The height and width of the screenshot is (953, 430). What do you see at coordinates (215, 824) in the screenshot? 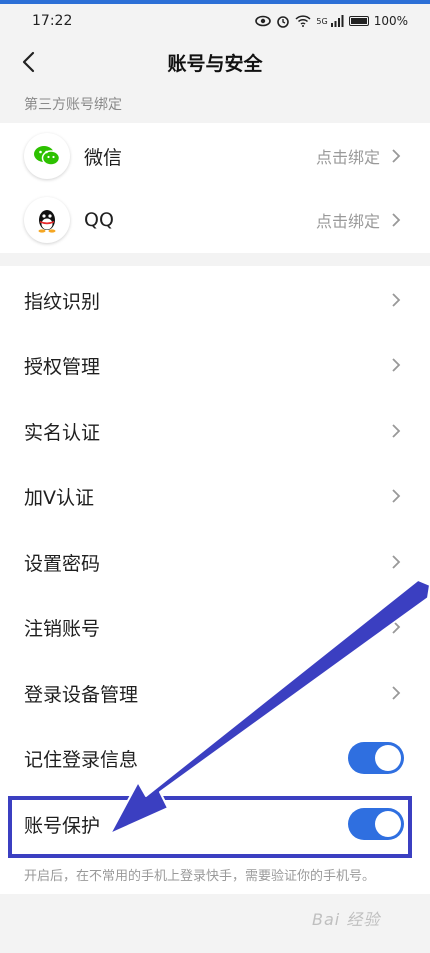
I see `settings-item-account-protection: 账号保护` at bounding box center [215, 824].